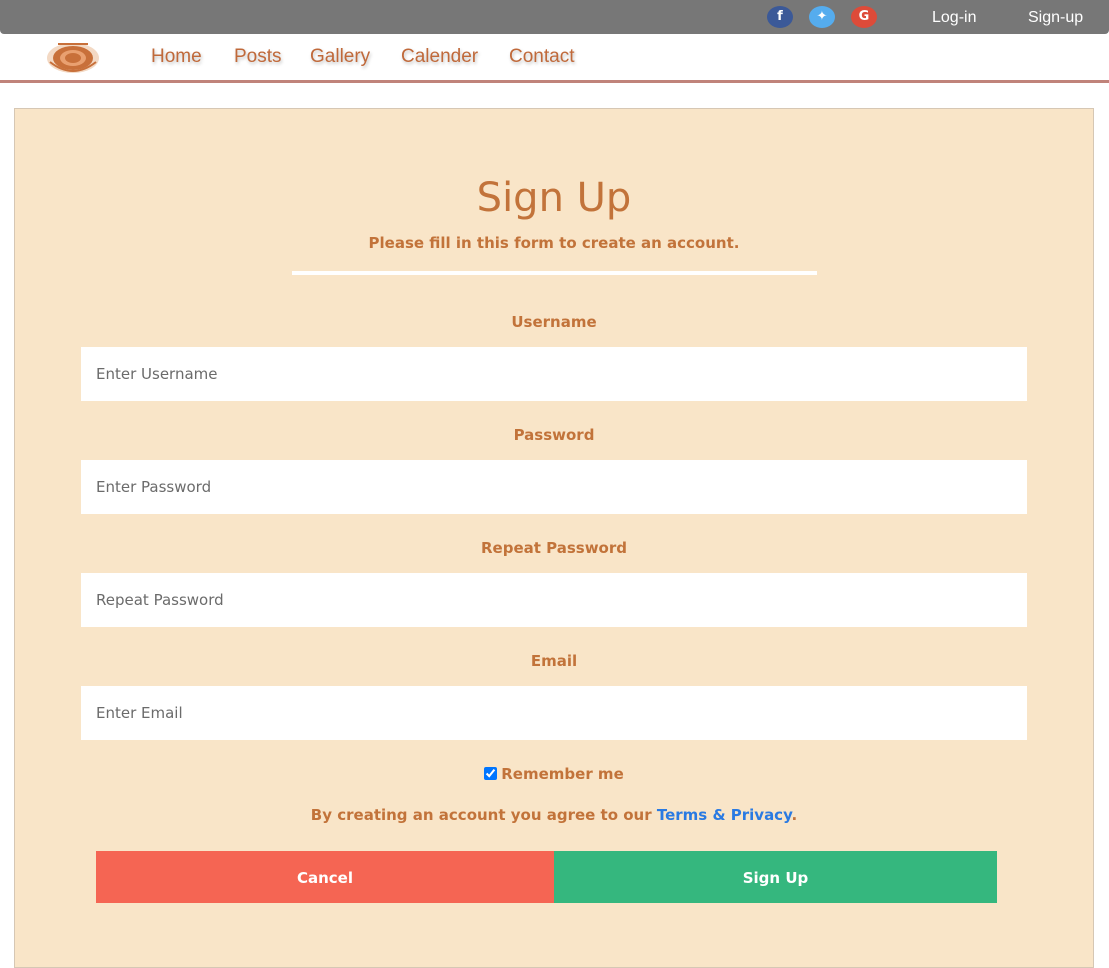 The image size is (1109, 968). I want to click on nav-contact: Contact, so click(541, 57).